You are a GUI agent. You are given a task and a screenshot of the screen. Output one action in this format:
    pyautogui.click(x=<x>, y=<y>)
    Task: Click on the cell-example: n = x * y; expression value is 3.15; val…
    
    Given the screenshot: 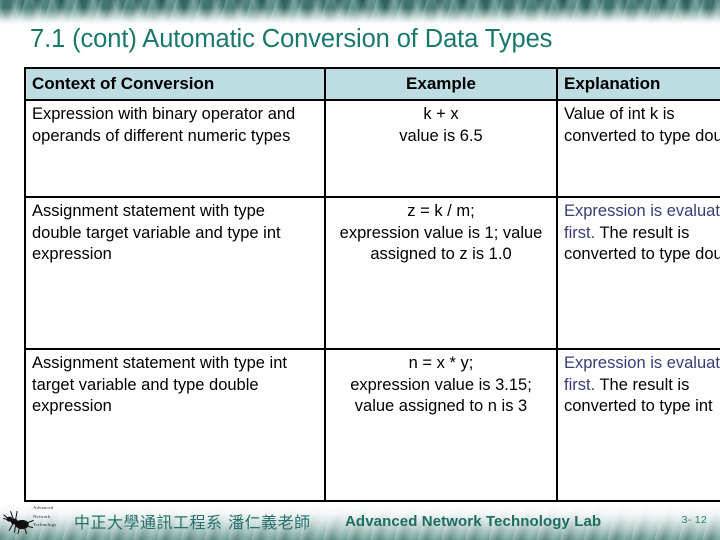 What is the action you would take?
    pyautogui.click(x=441, y=425)
    